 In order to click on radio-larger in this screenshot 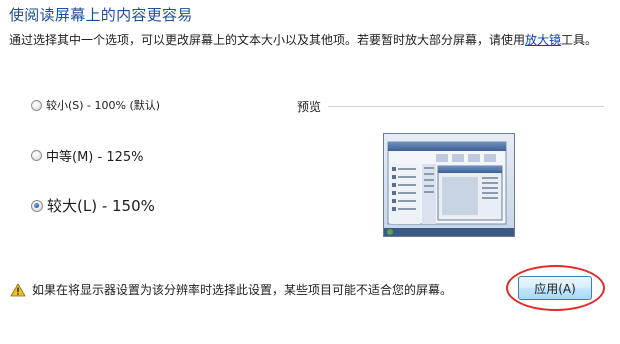, I will do `click(37, 205)`.